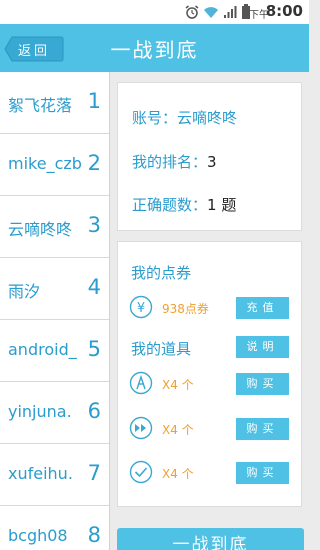  What do you see at coordinates (262, 308) in the screenshot?
I see `recharge-button: 充值` at bounding box center [262, 308].